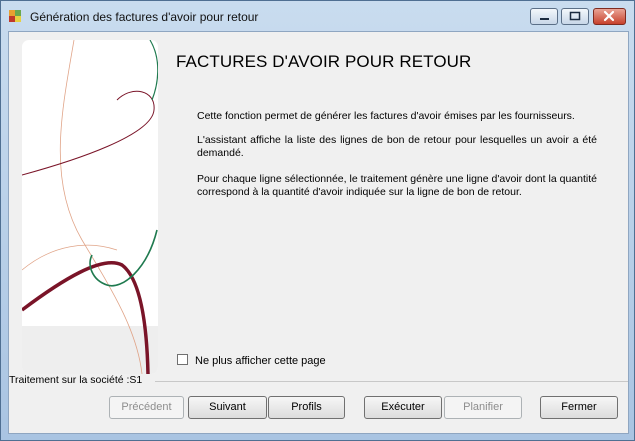 This screenshot has width=635, height=441. Describe the element at coordinates (15, 16) in the screenshot. I see `app-icon` at that location.